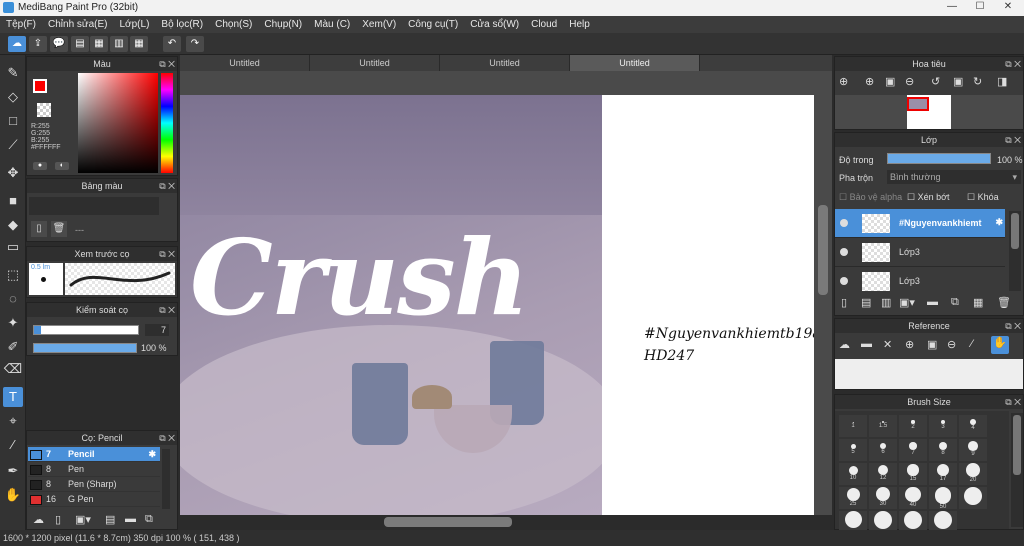 This screenshot has height=546, width=1024. What do you see at coordinates (973, 450) in the screenshot?
I see `brush-size-option: 9` at bounding box center [973, 450].